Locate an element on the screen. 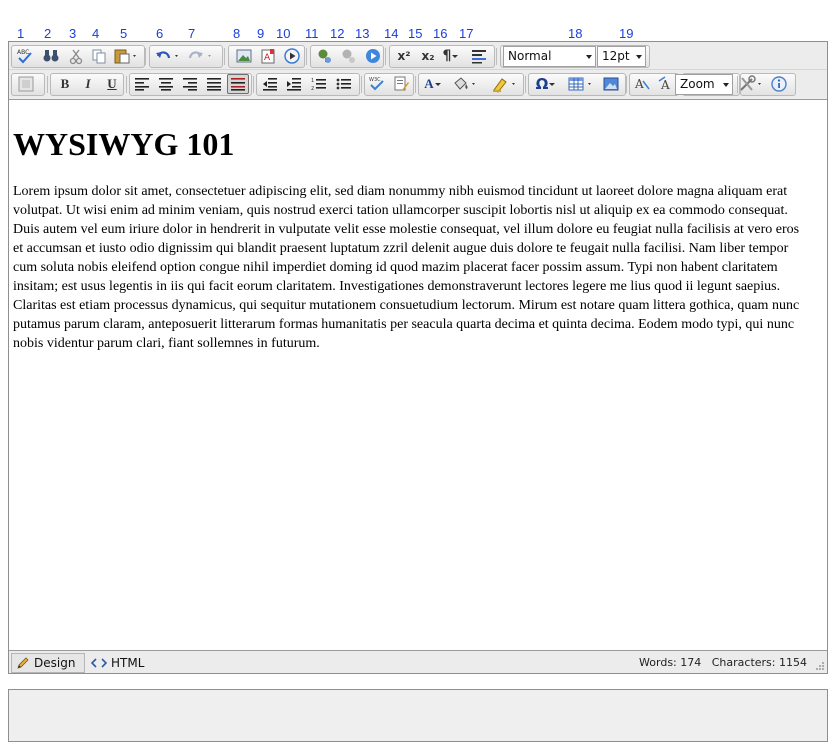 This screenshot has height=750, width=835. marker-12: 12 is located at coordinates (337, 33).